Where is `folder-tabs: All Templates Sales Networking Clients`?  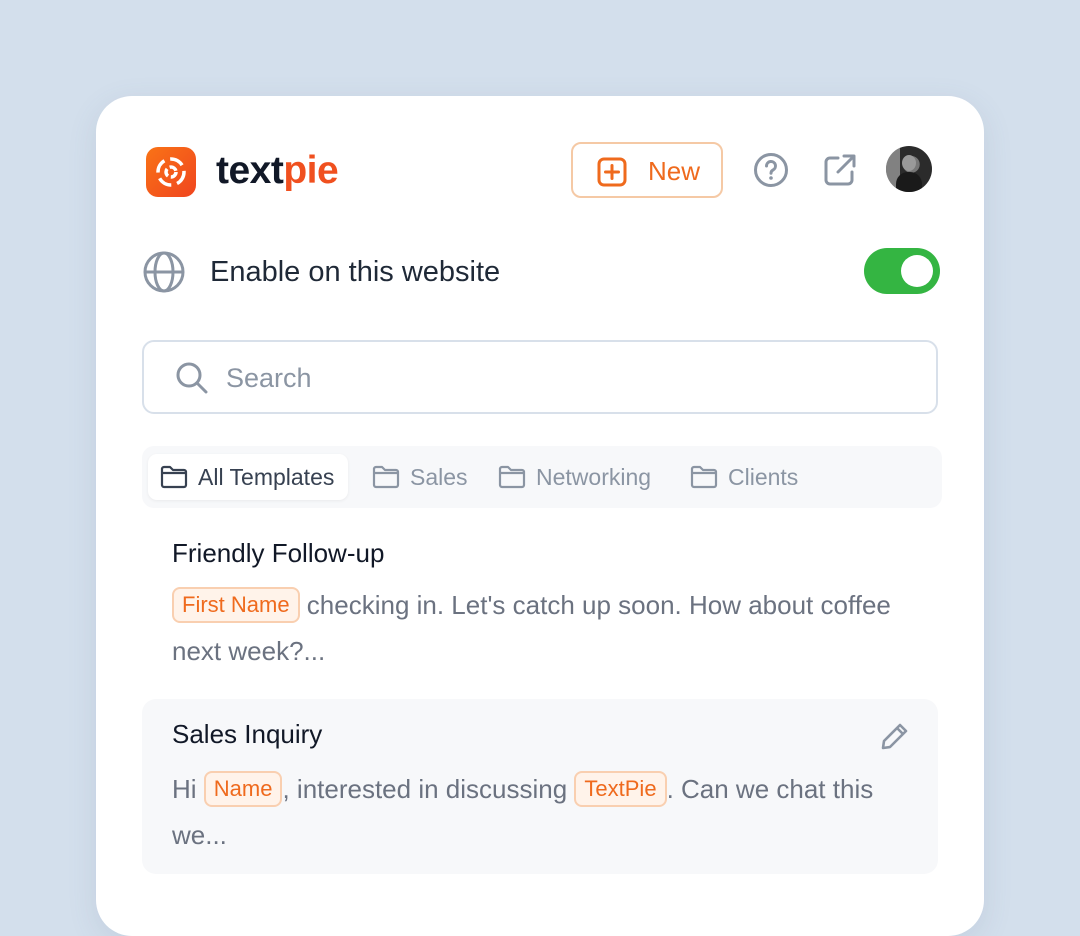 folder-tabs: All Templates Sales Networking Clients is located at coordinates (542, 477).